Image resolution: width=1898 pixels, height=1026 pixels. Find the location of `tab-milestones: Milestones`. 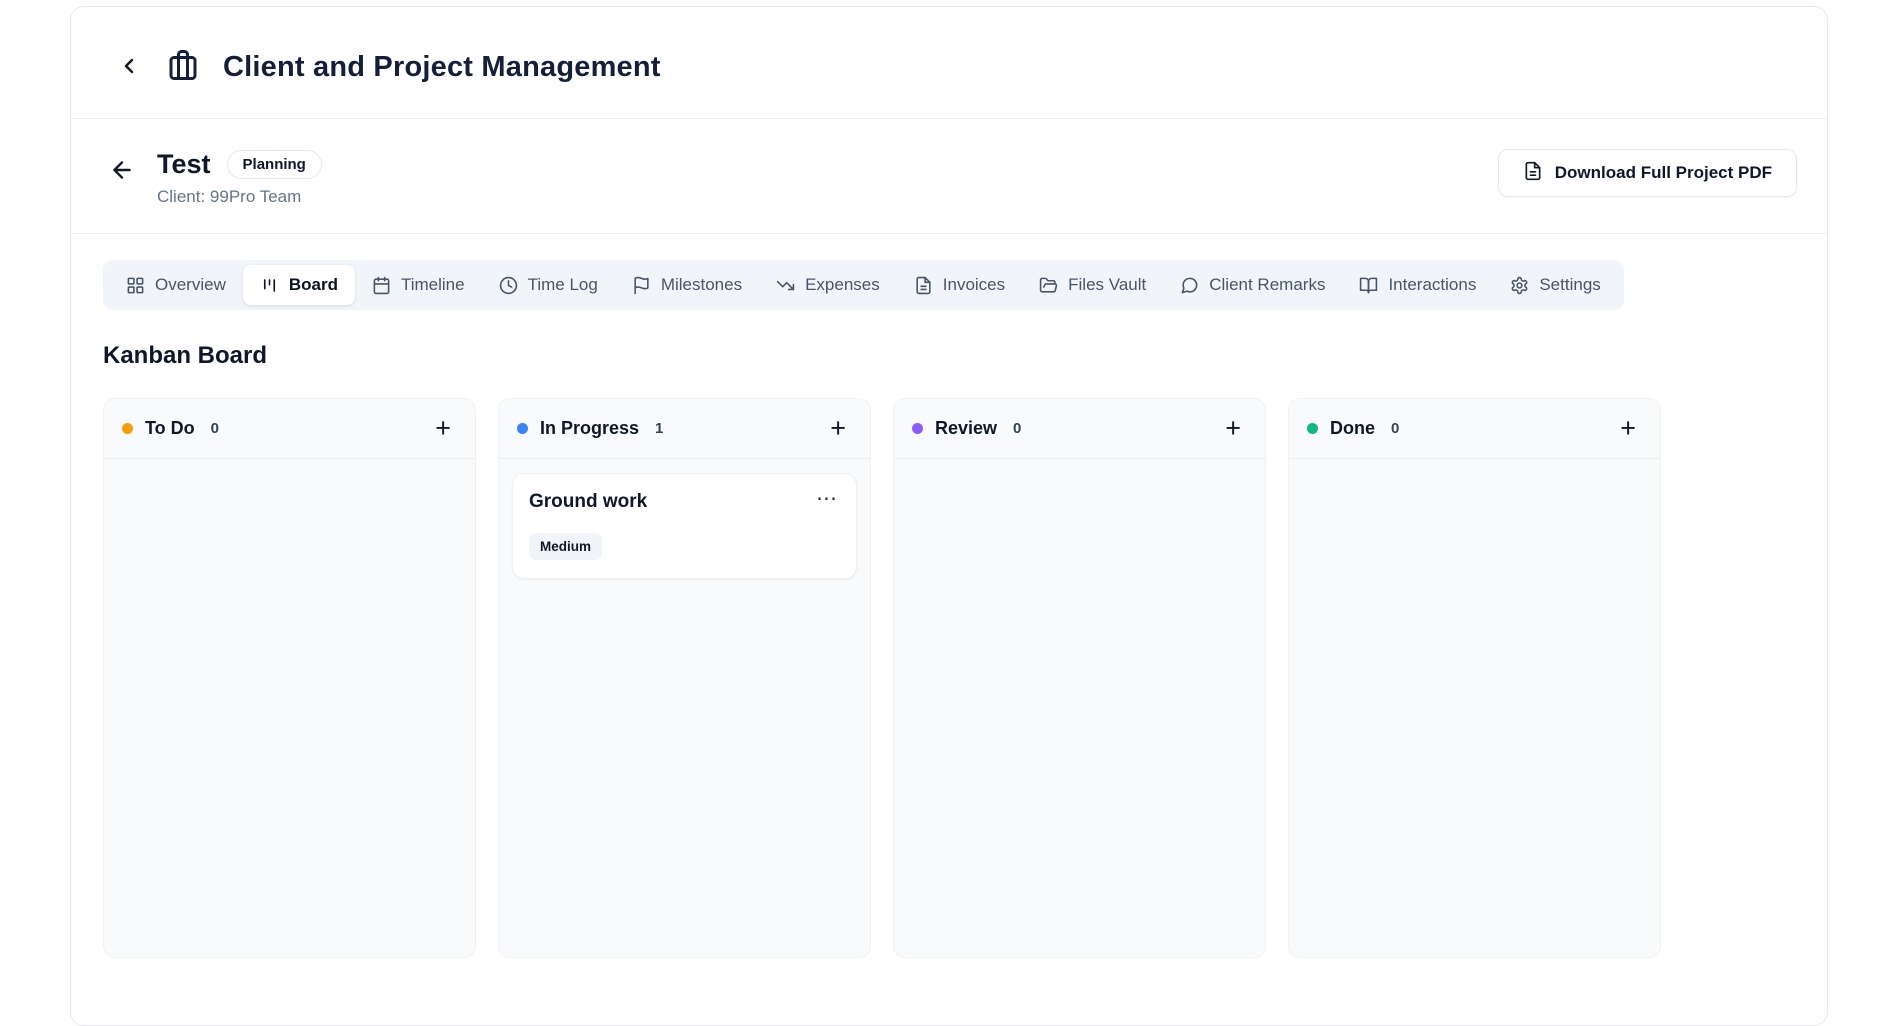

tab-milestones: Milestones is located at coordinates (687, 285).